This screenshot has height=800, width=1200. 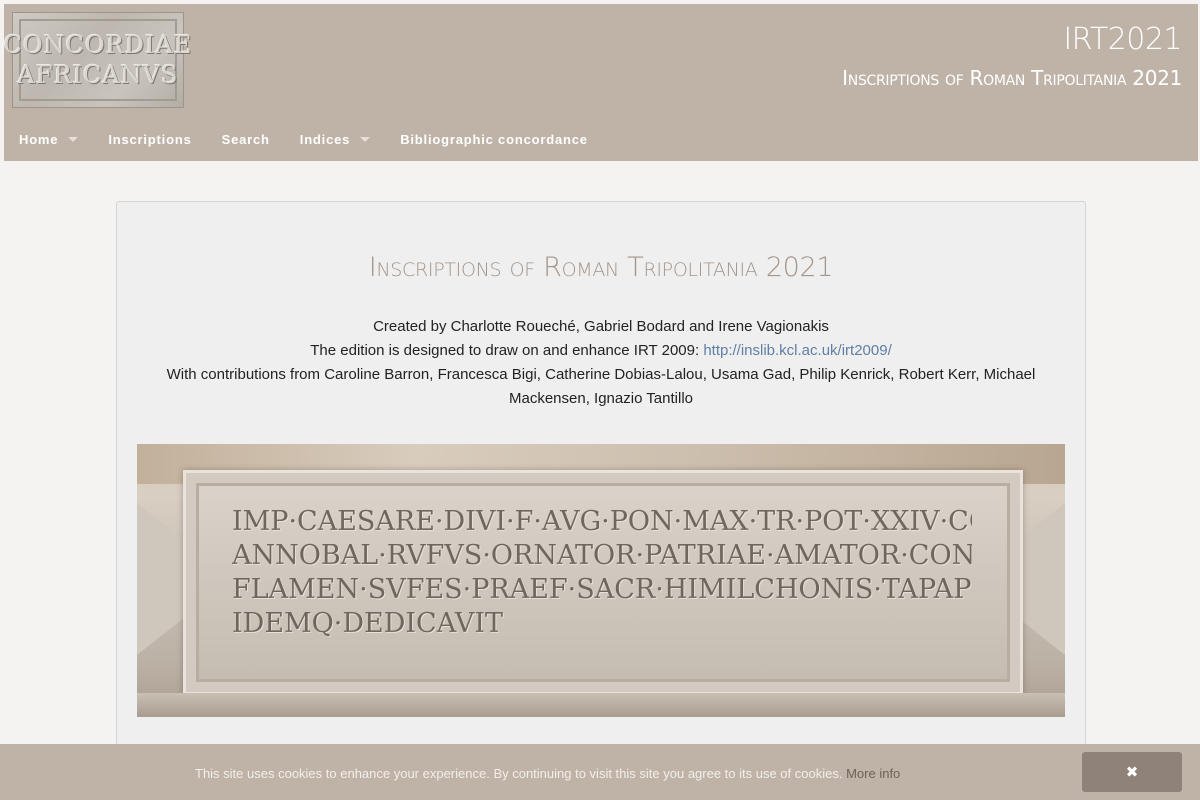 I want to click on close-icon: ✖, so click(x=1132, y=772).